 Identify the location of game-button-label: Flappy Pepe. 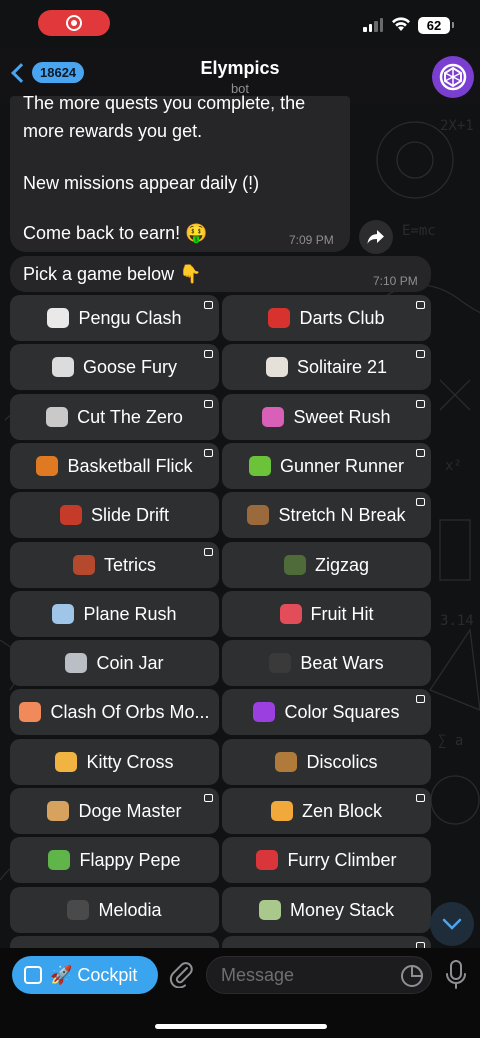
(130, 859).